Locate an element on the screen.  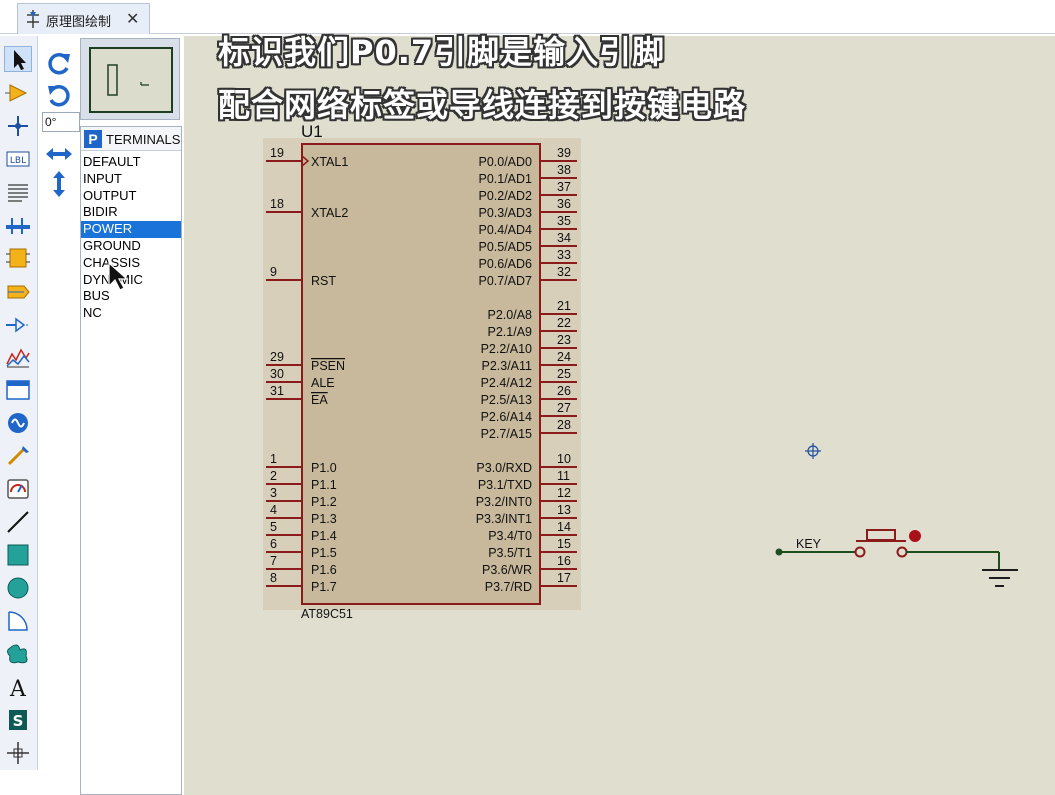
object-selector-title: TERMINALS is located at coordinates (143, 139).